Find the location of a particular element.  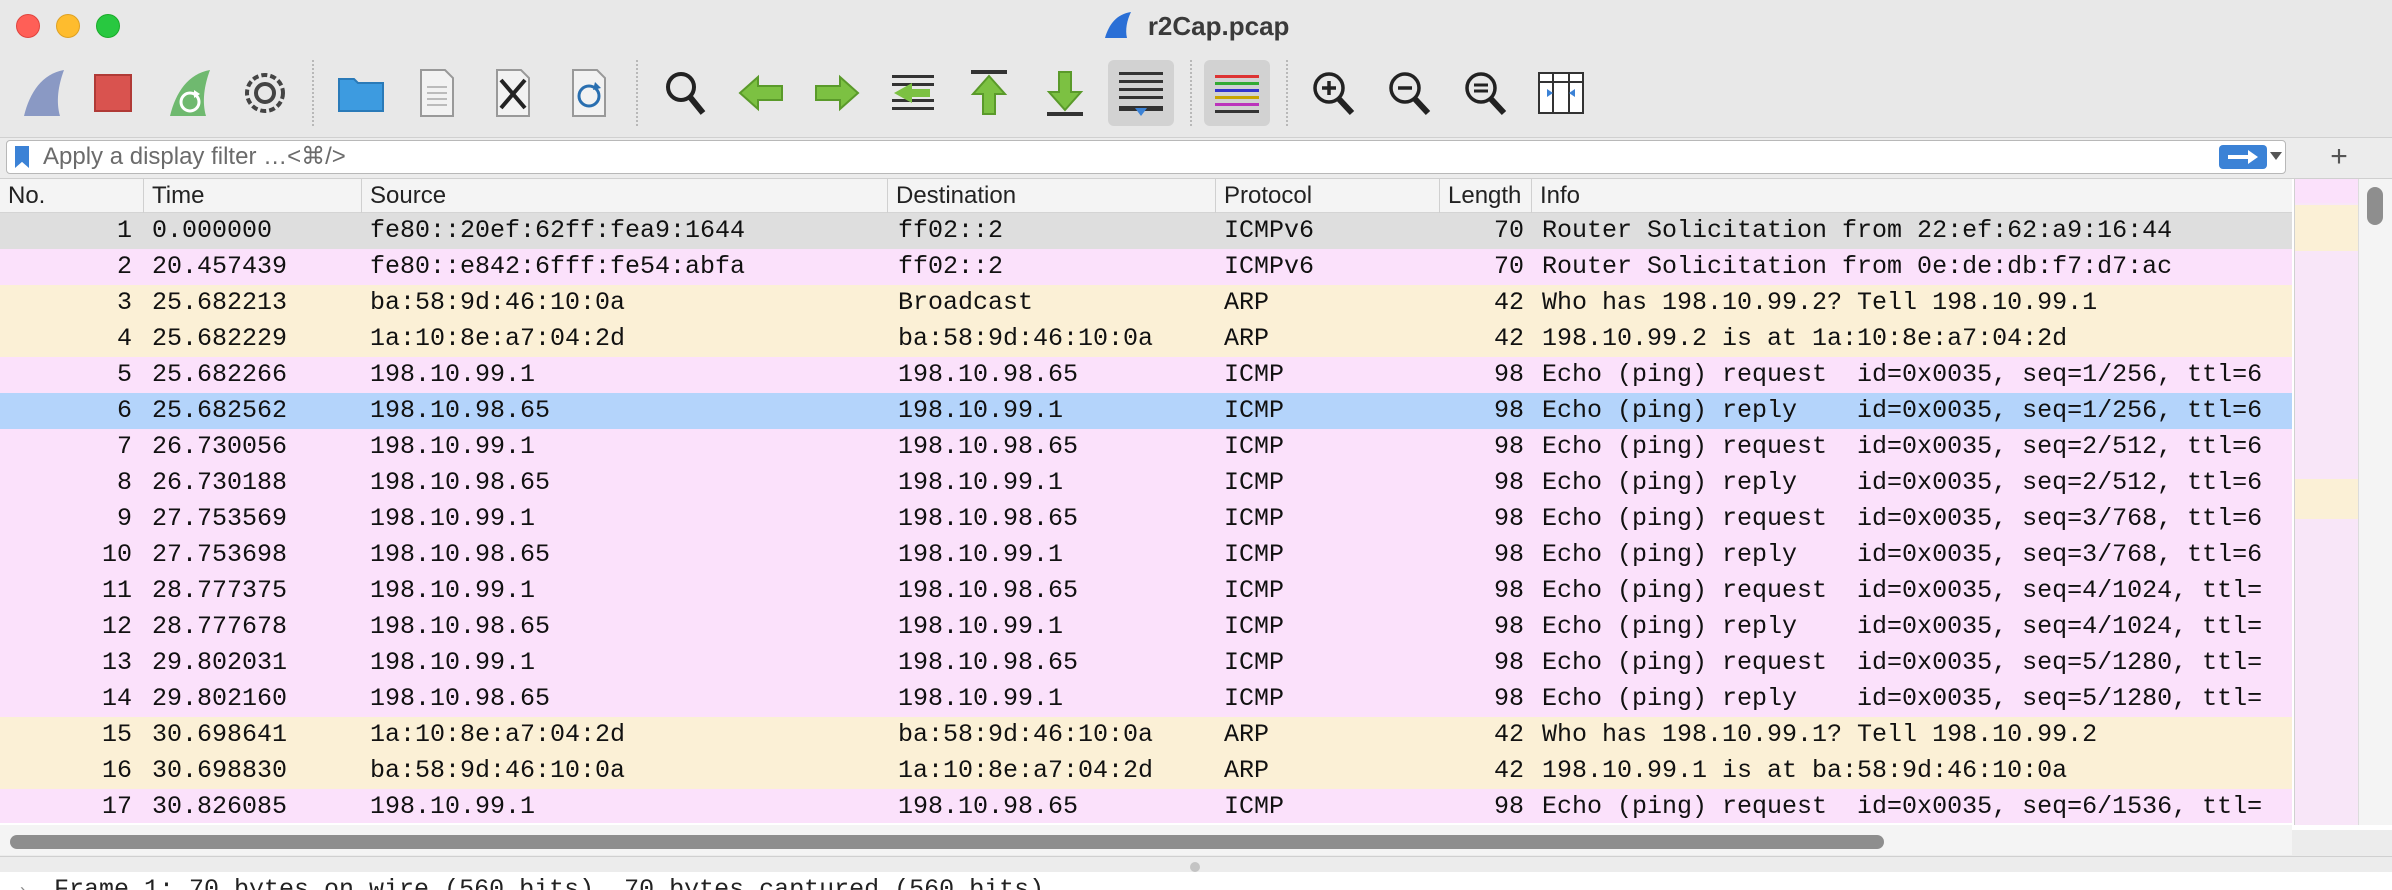

window-title-wrap: r2Cap.pcap is located at coordinates (1196, 26).